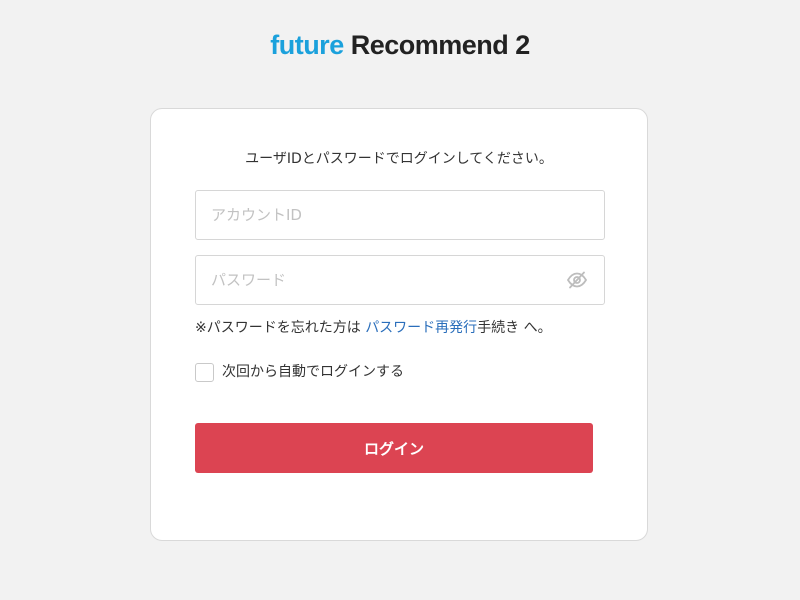  Describe the element at coordinates (514, 328) in the screenshot. I see `forgot-suffix: 手続き へ。` at that location.